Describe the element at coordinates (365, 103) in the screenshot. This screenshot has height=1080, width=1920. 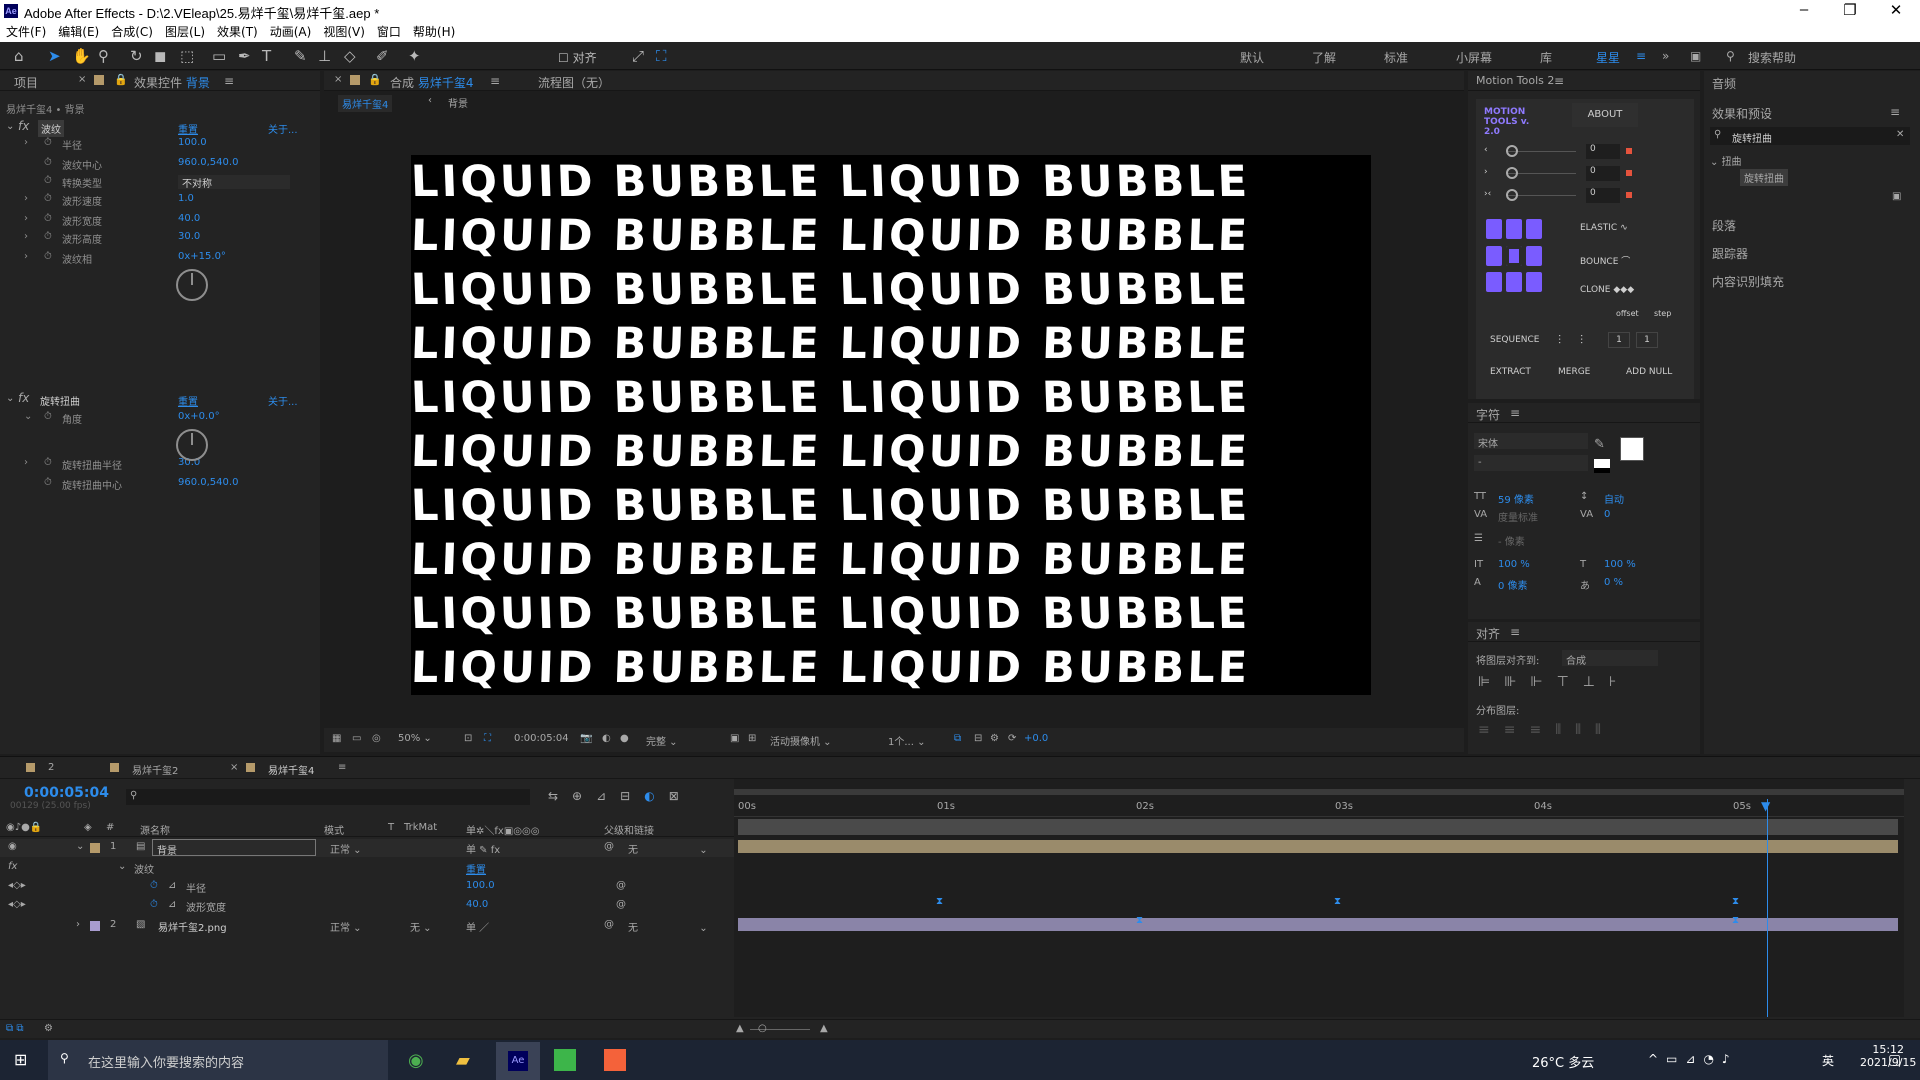
I see `breadcrumb-comp: 易烊千玺4` at that location.